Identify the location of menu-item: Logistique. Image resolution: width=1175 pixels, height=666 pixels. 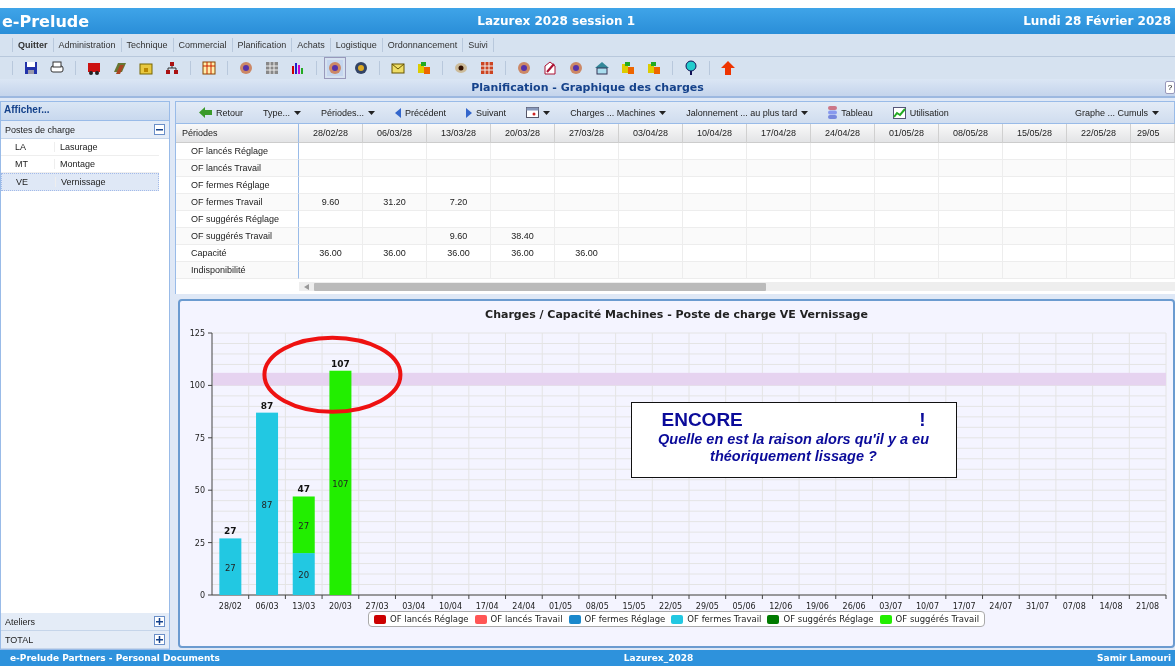
(356, 45).